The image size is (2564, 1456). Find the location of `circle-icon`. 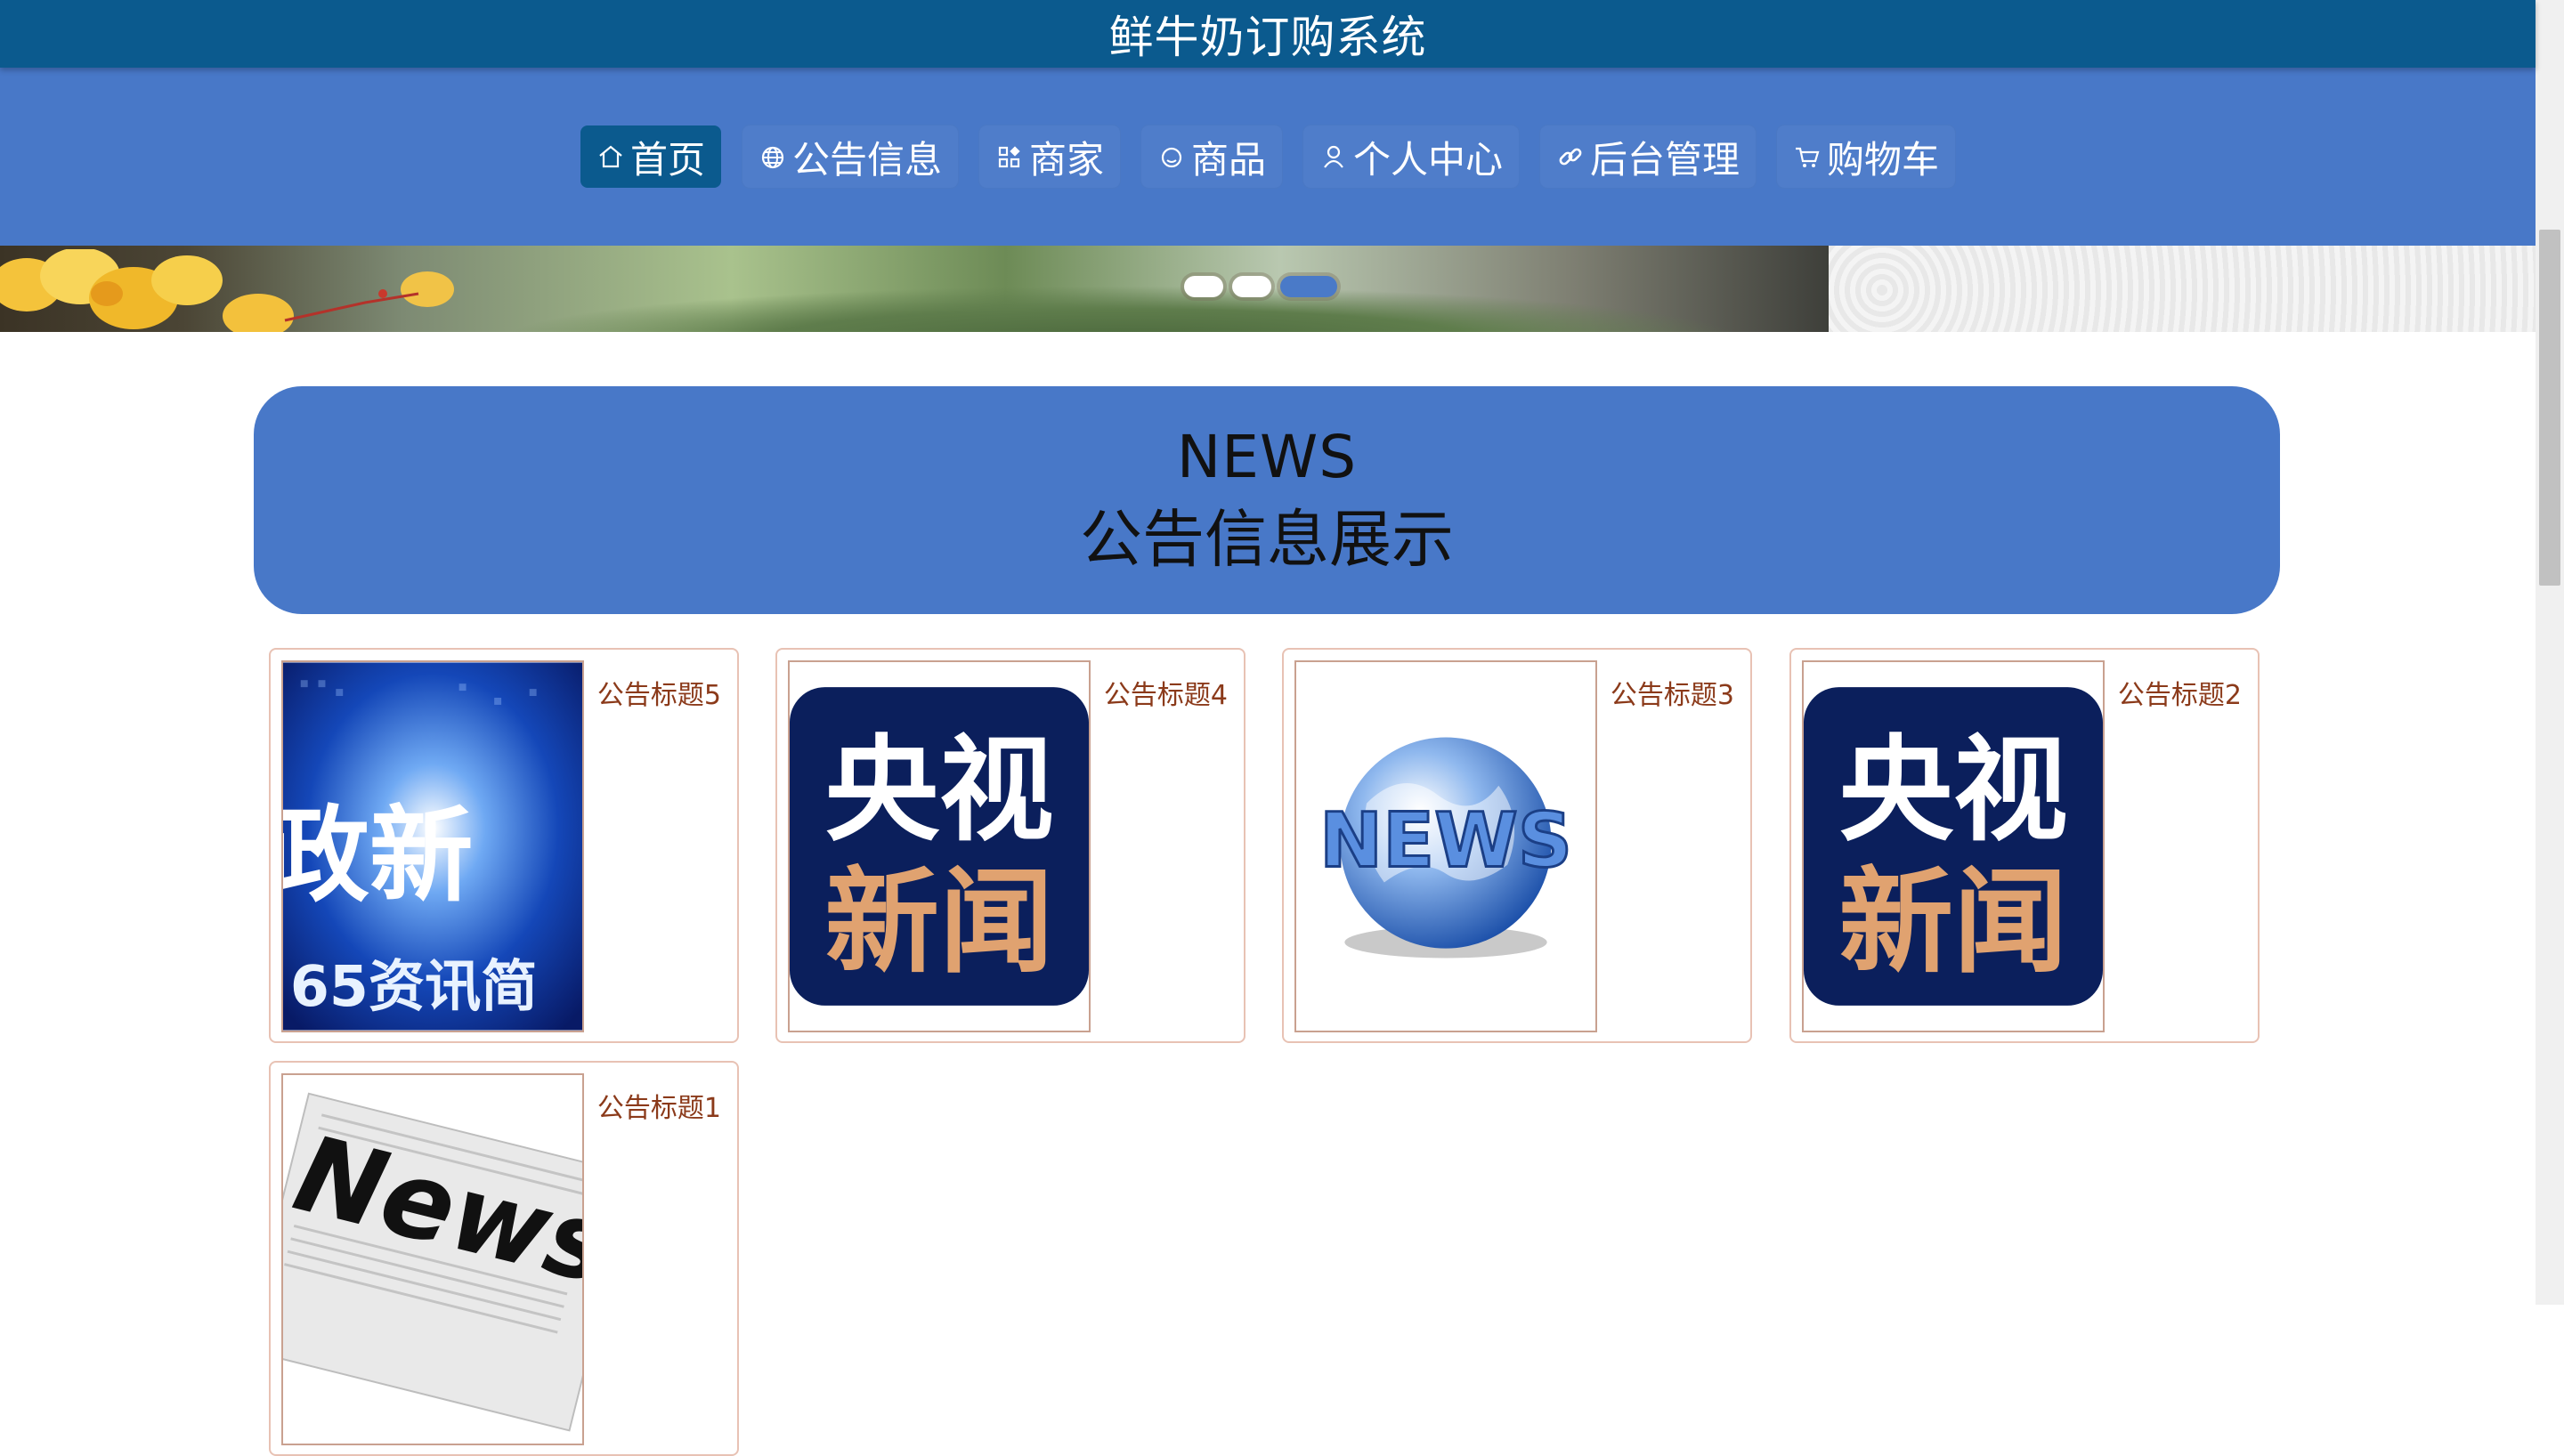

circle-icon is located at coordinates (1171, 156).